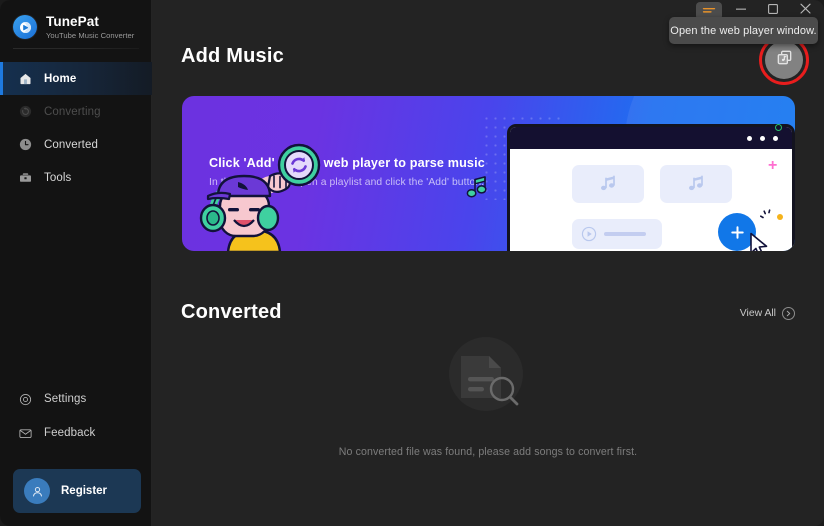 This screenshot has height=526, width=824. Describe the element at coordinates (37, 491) in the screenshot. I see `user-avatar-icon` at that location.